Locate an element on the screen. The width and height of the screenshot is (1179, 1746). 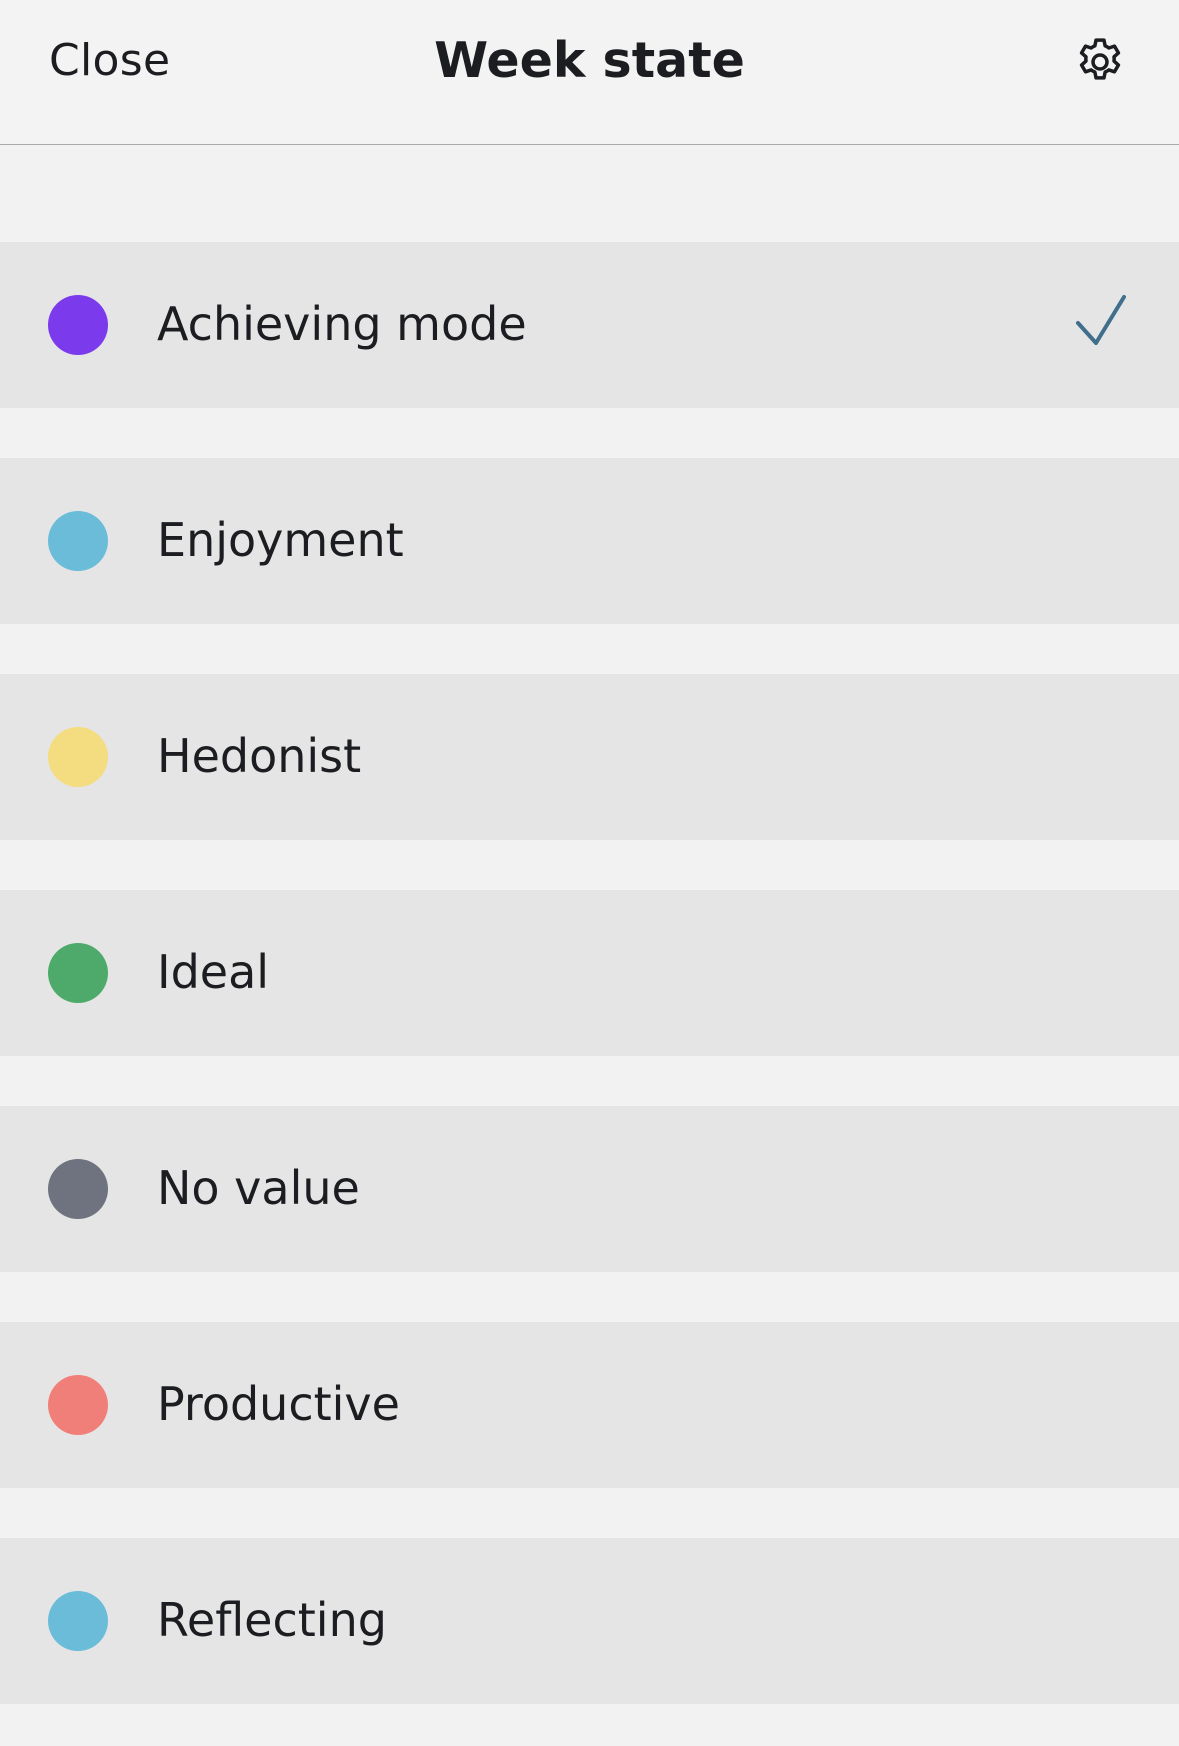
item-label: Productive is located at coordinates (278, 1404).